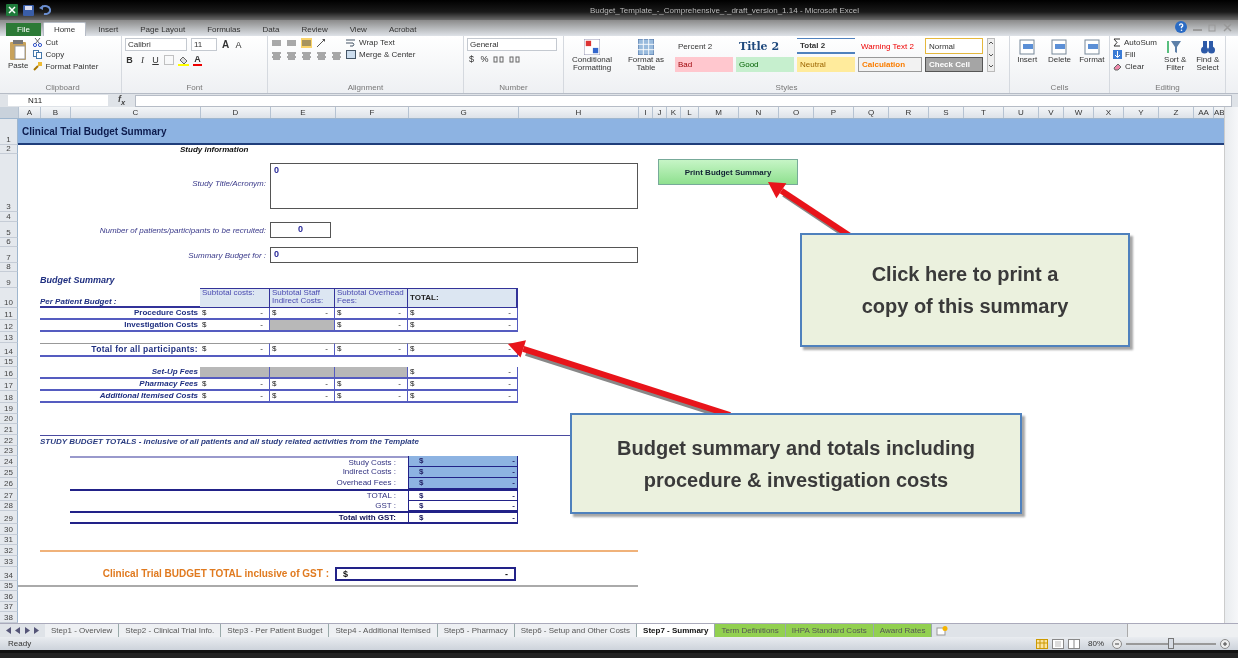 The image size is (1238, 658). Describe the element at coordinates (454, 186) in the screenshot. I see `study-title-field: 0` at that location.